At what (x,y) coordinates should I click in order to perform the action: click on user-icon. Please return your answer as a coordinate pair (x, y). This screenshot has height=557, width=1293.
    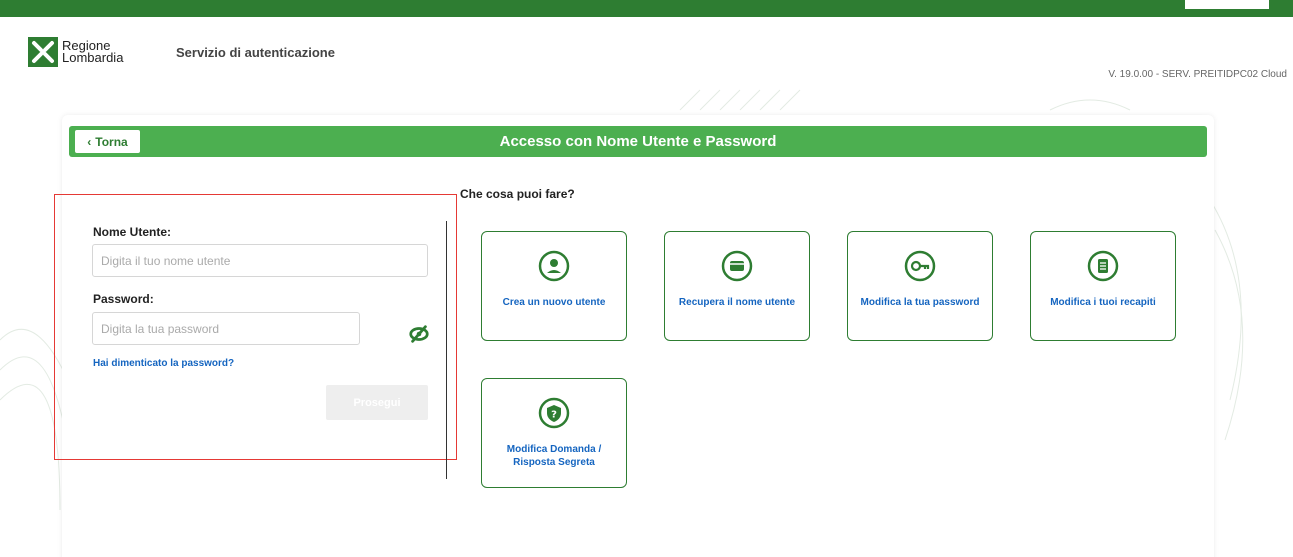
    Looking at the image, I should click on (554, 266).